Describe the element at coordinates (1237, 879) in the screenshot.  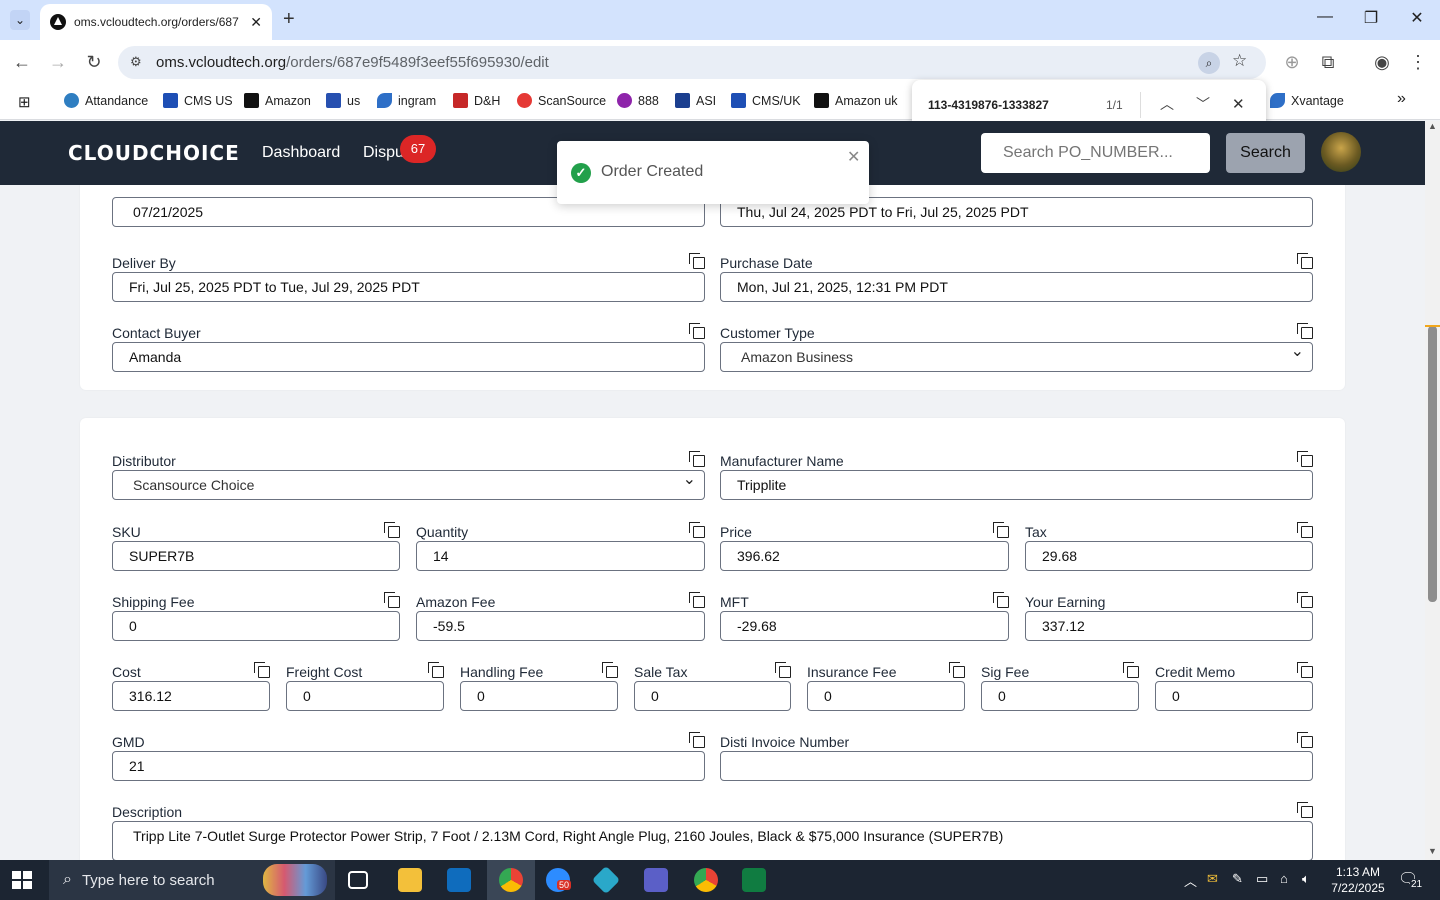
I see `pen-tray-icon: ✎` at that location.